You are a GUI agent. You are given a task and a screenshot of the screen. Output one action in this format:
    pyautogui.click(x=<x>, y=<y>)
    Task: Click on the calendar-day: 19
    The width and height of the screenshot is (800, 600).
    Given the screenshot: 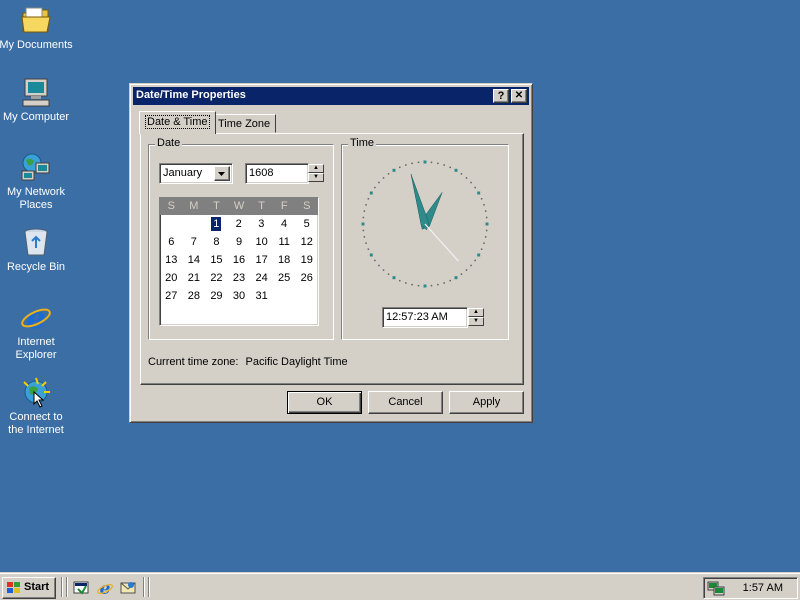 What is the action you would take?
    pyautogui.click(x=306, y=260)
    